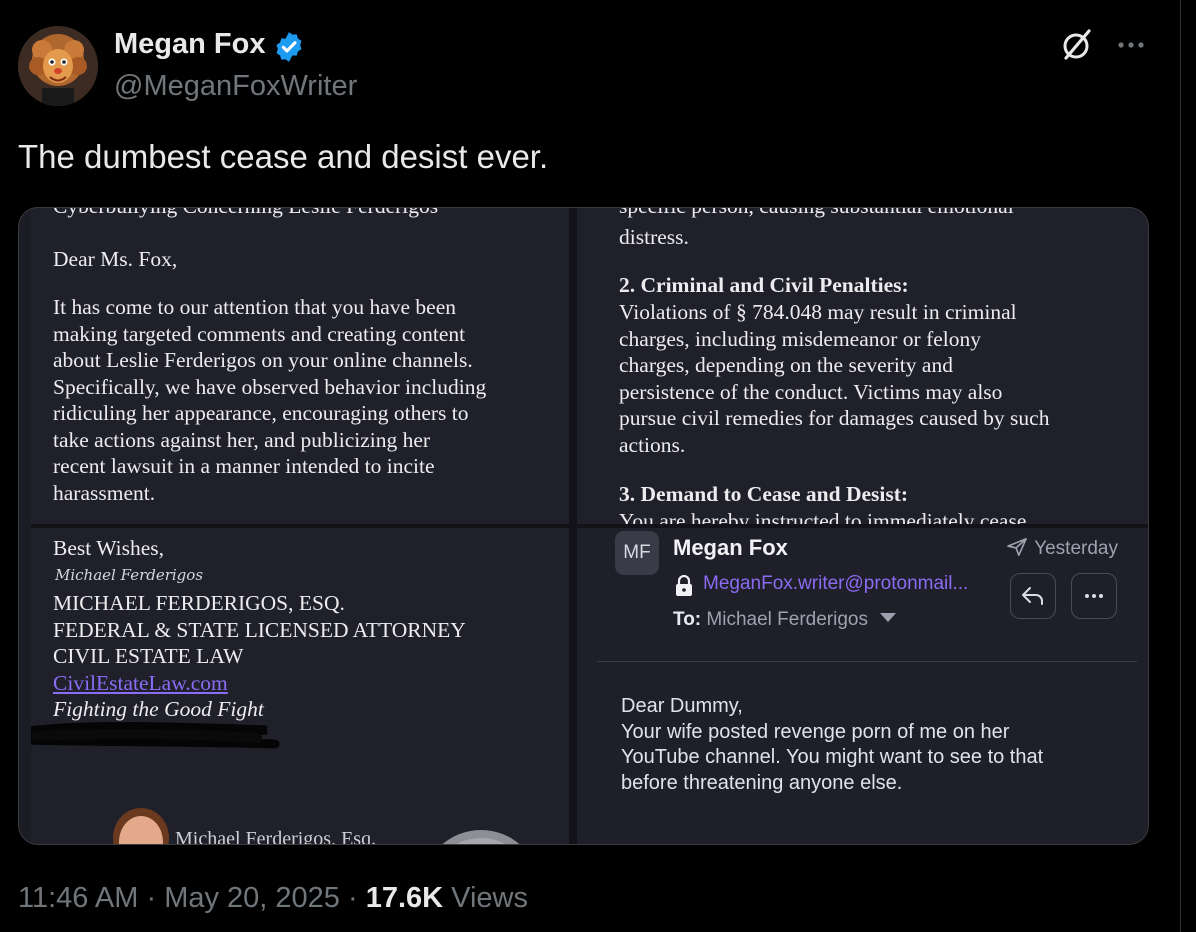  Describe the element at coordinates (764, 494) in the screenshot. I see `section-3-heading: 3. Demand to Cease and Desist:` at that location.